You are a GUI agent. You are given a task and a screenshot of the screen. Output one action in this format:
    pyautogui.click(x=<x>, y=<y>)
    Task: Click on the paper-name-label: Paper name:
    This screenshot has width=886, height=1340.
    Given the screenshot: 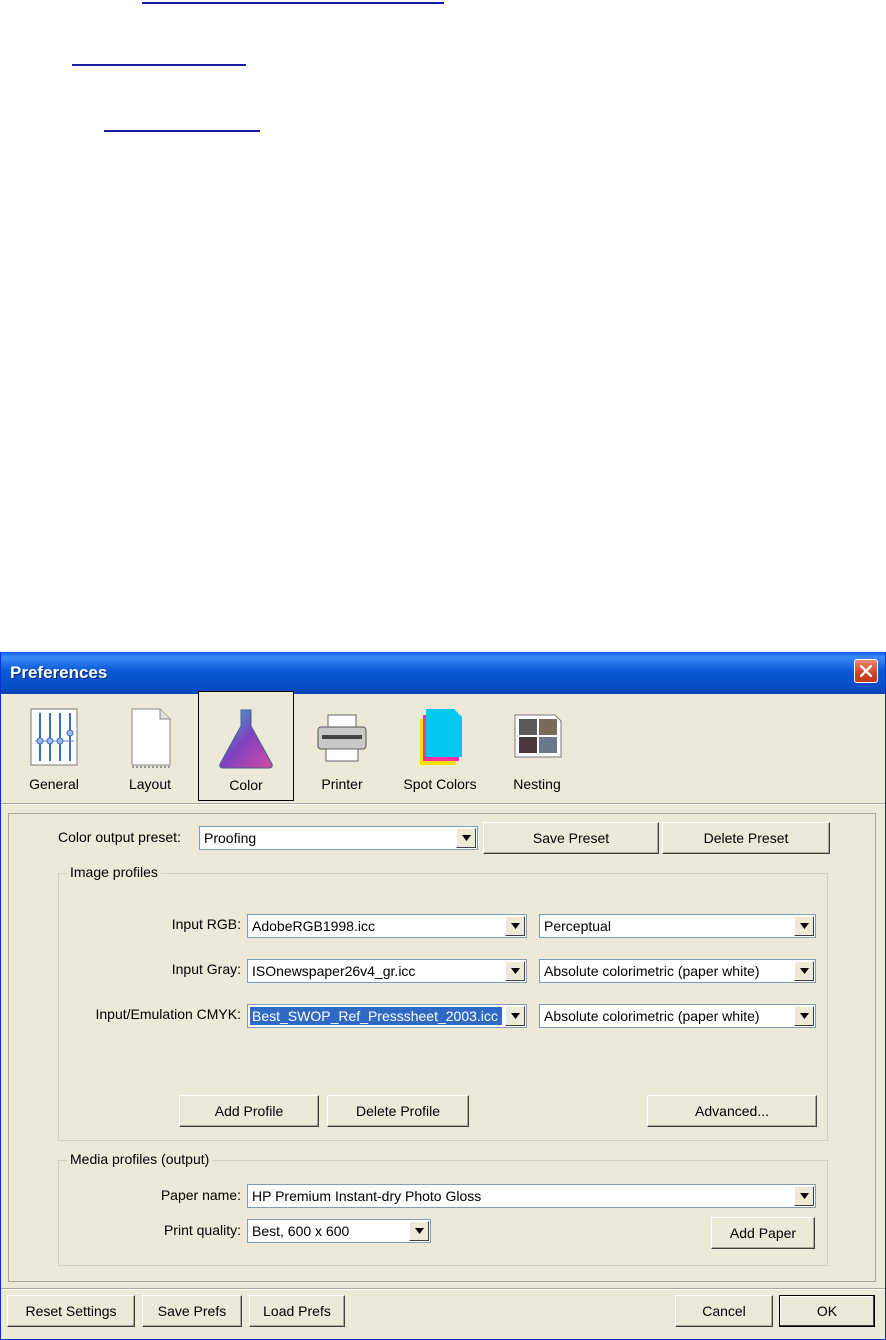 What is the action you would take?
    pyautogui.click(x=200, y=1195)
    